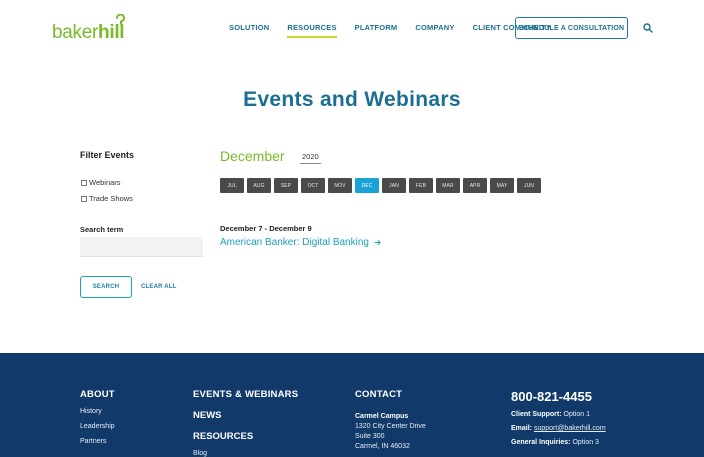 The image size is (704, 457). Describe the element at coordinates (421, 185) in the screenshot. I see `month-button-feb: FEB` at that location.